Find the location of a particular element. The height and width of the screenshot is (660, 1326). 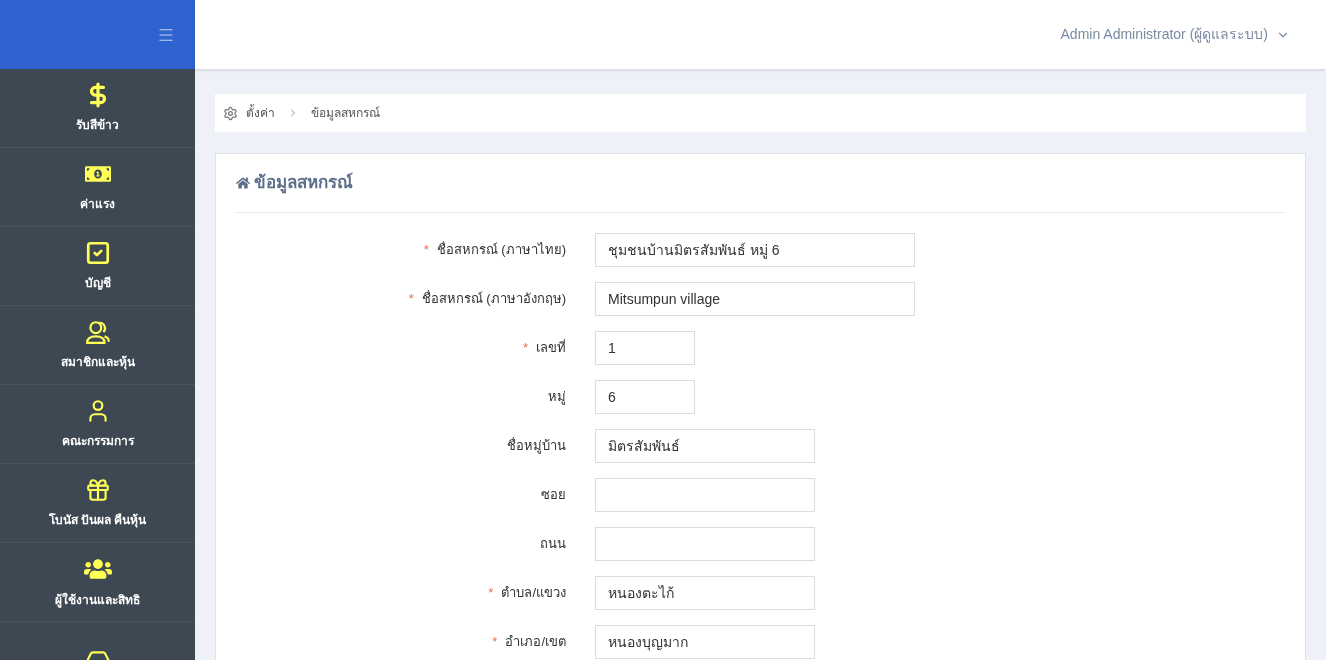

input-field: 1 is located at coordinates (645, 348).